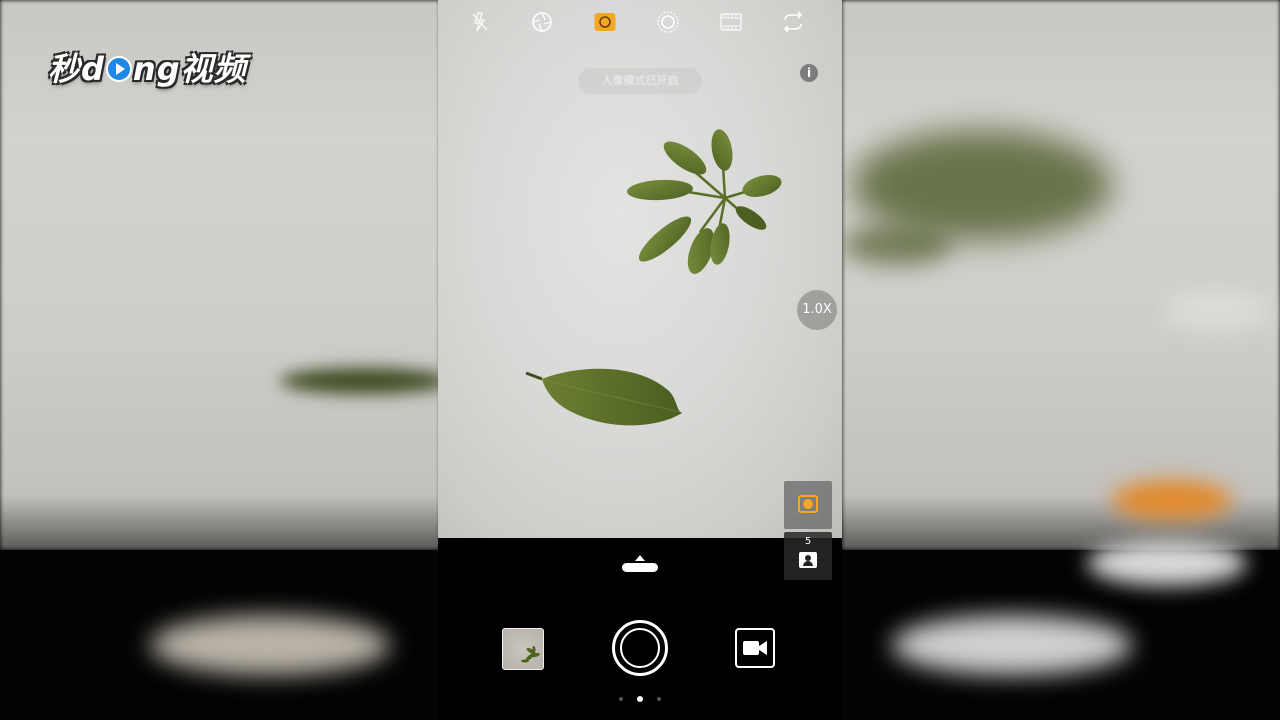 This screenshot has width=1280, height=720. What do you see at coordinates (530, 654) in the screenshot?
I see `thumbnail-leaf-image` at bounding box center [530, 654].